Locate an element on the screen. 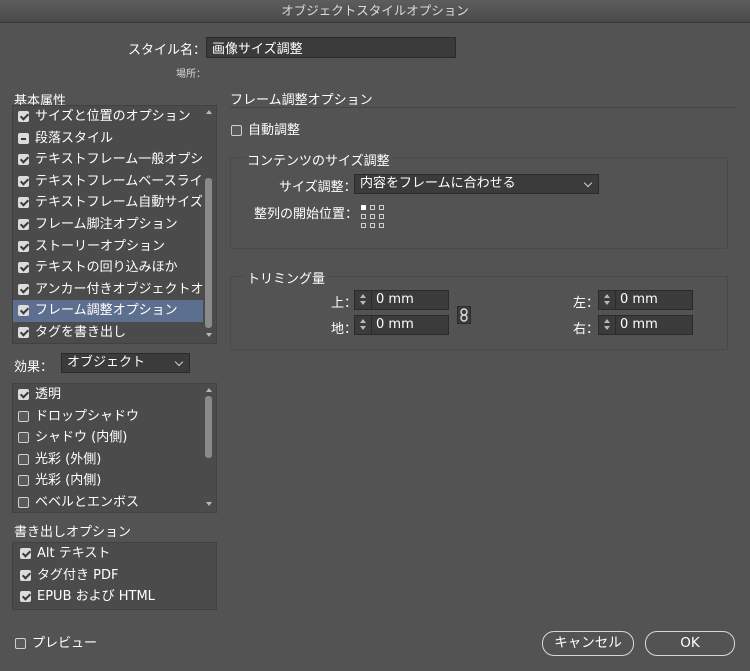  reference-point-grid-icon is located at coordinates (373, 217).